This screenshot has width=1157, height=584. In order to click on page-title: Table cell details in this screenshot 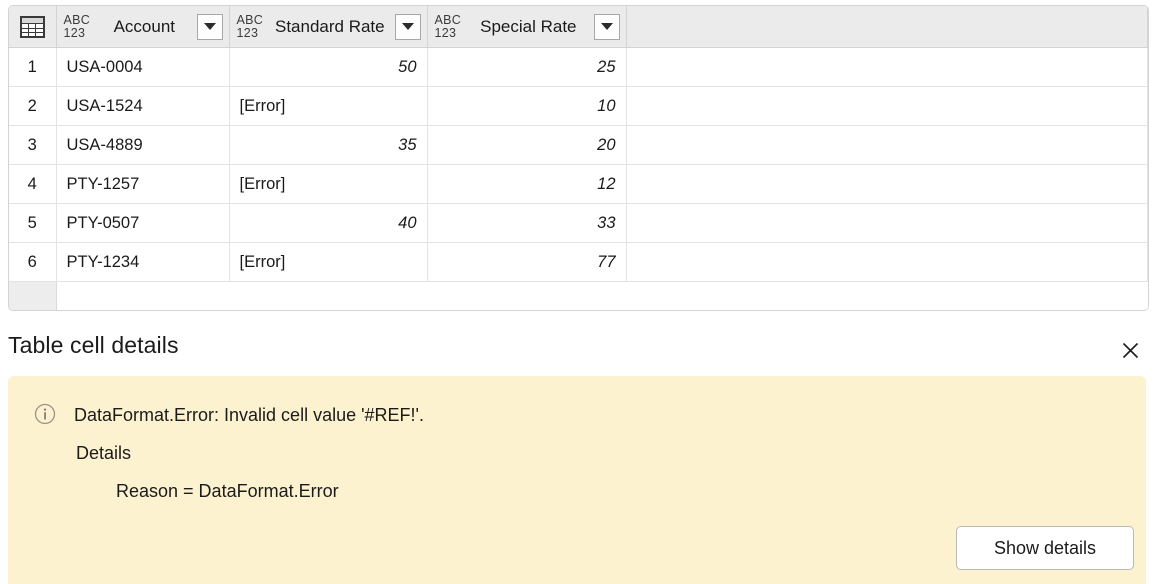, I will do `click(93, 345)`.